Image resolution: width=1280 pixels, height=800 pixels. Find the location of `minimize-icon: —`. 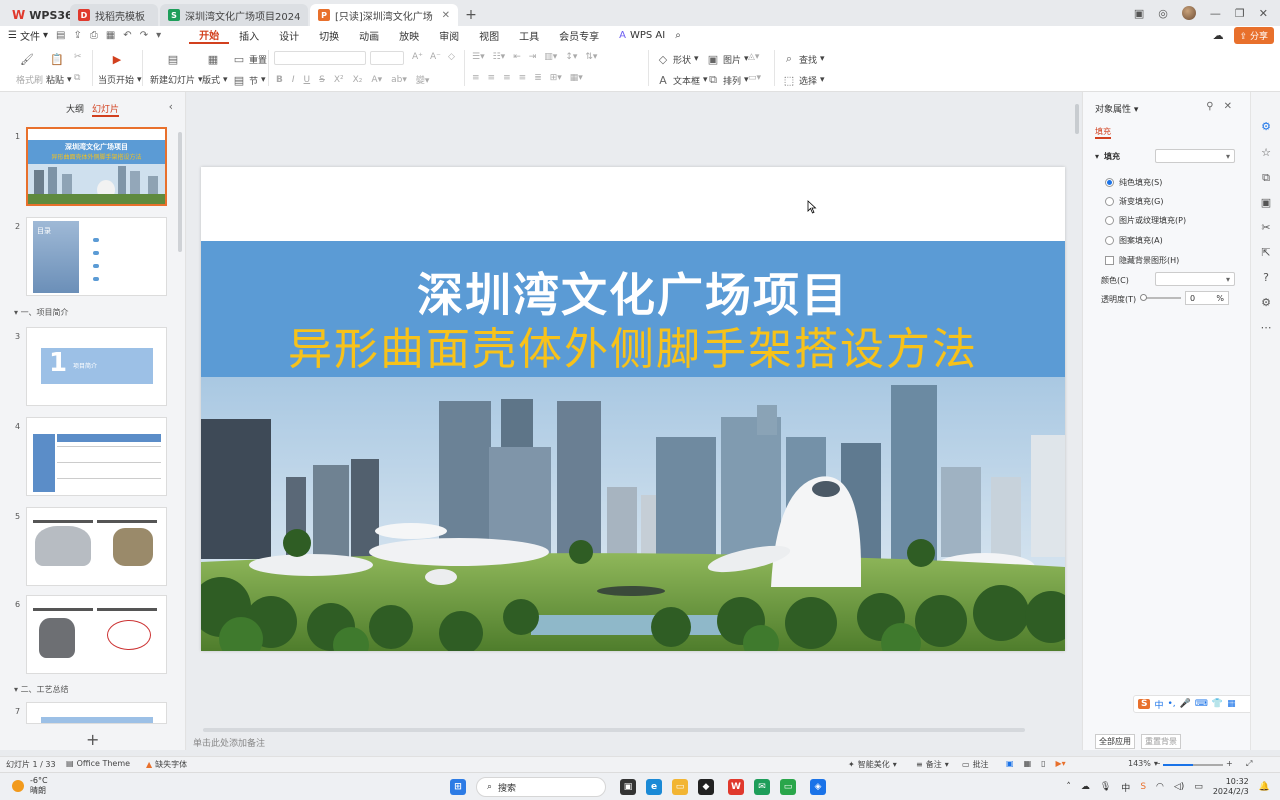

minimize-icon: — is located at coordinates (1215, 13).